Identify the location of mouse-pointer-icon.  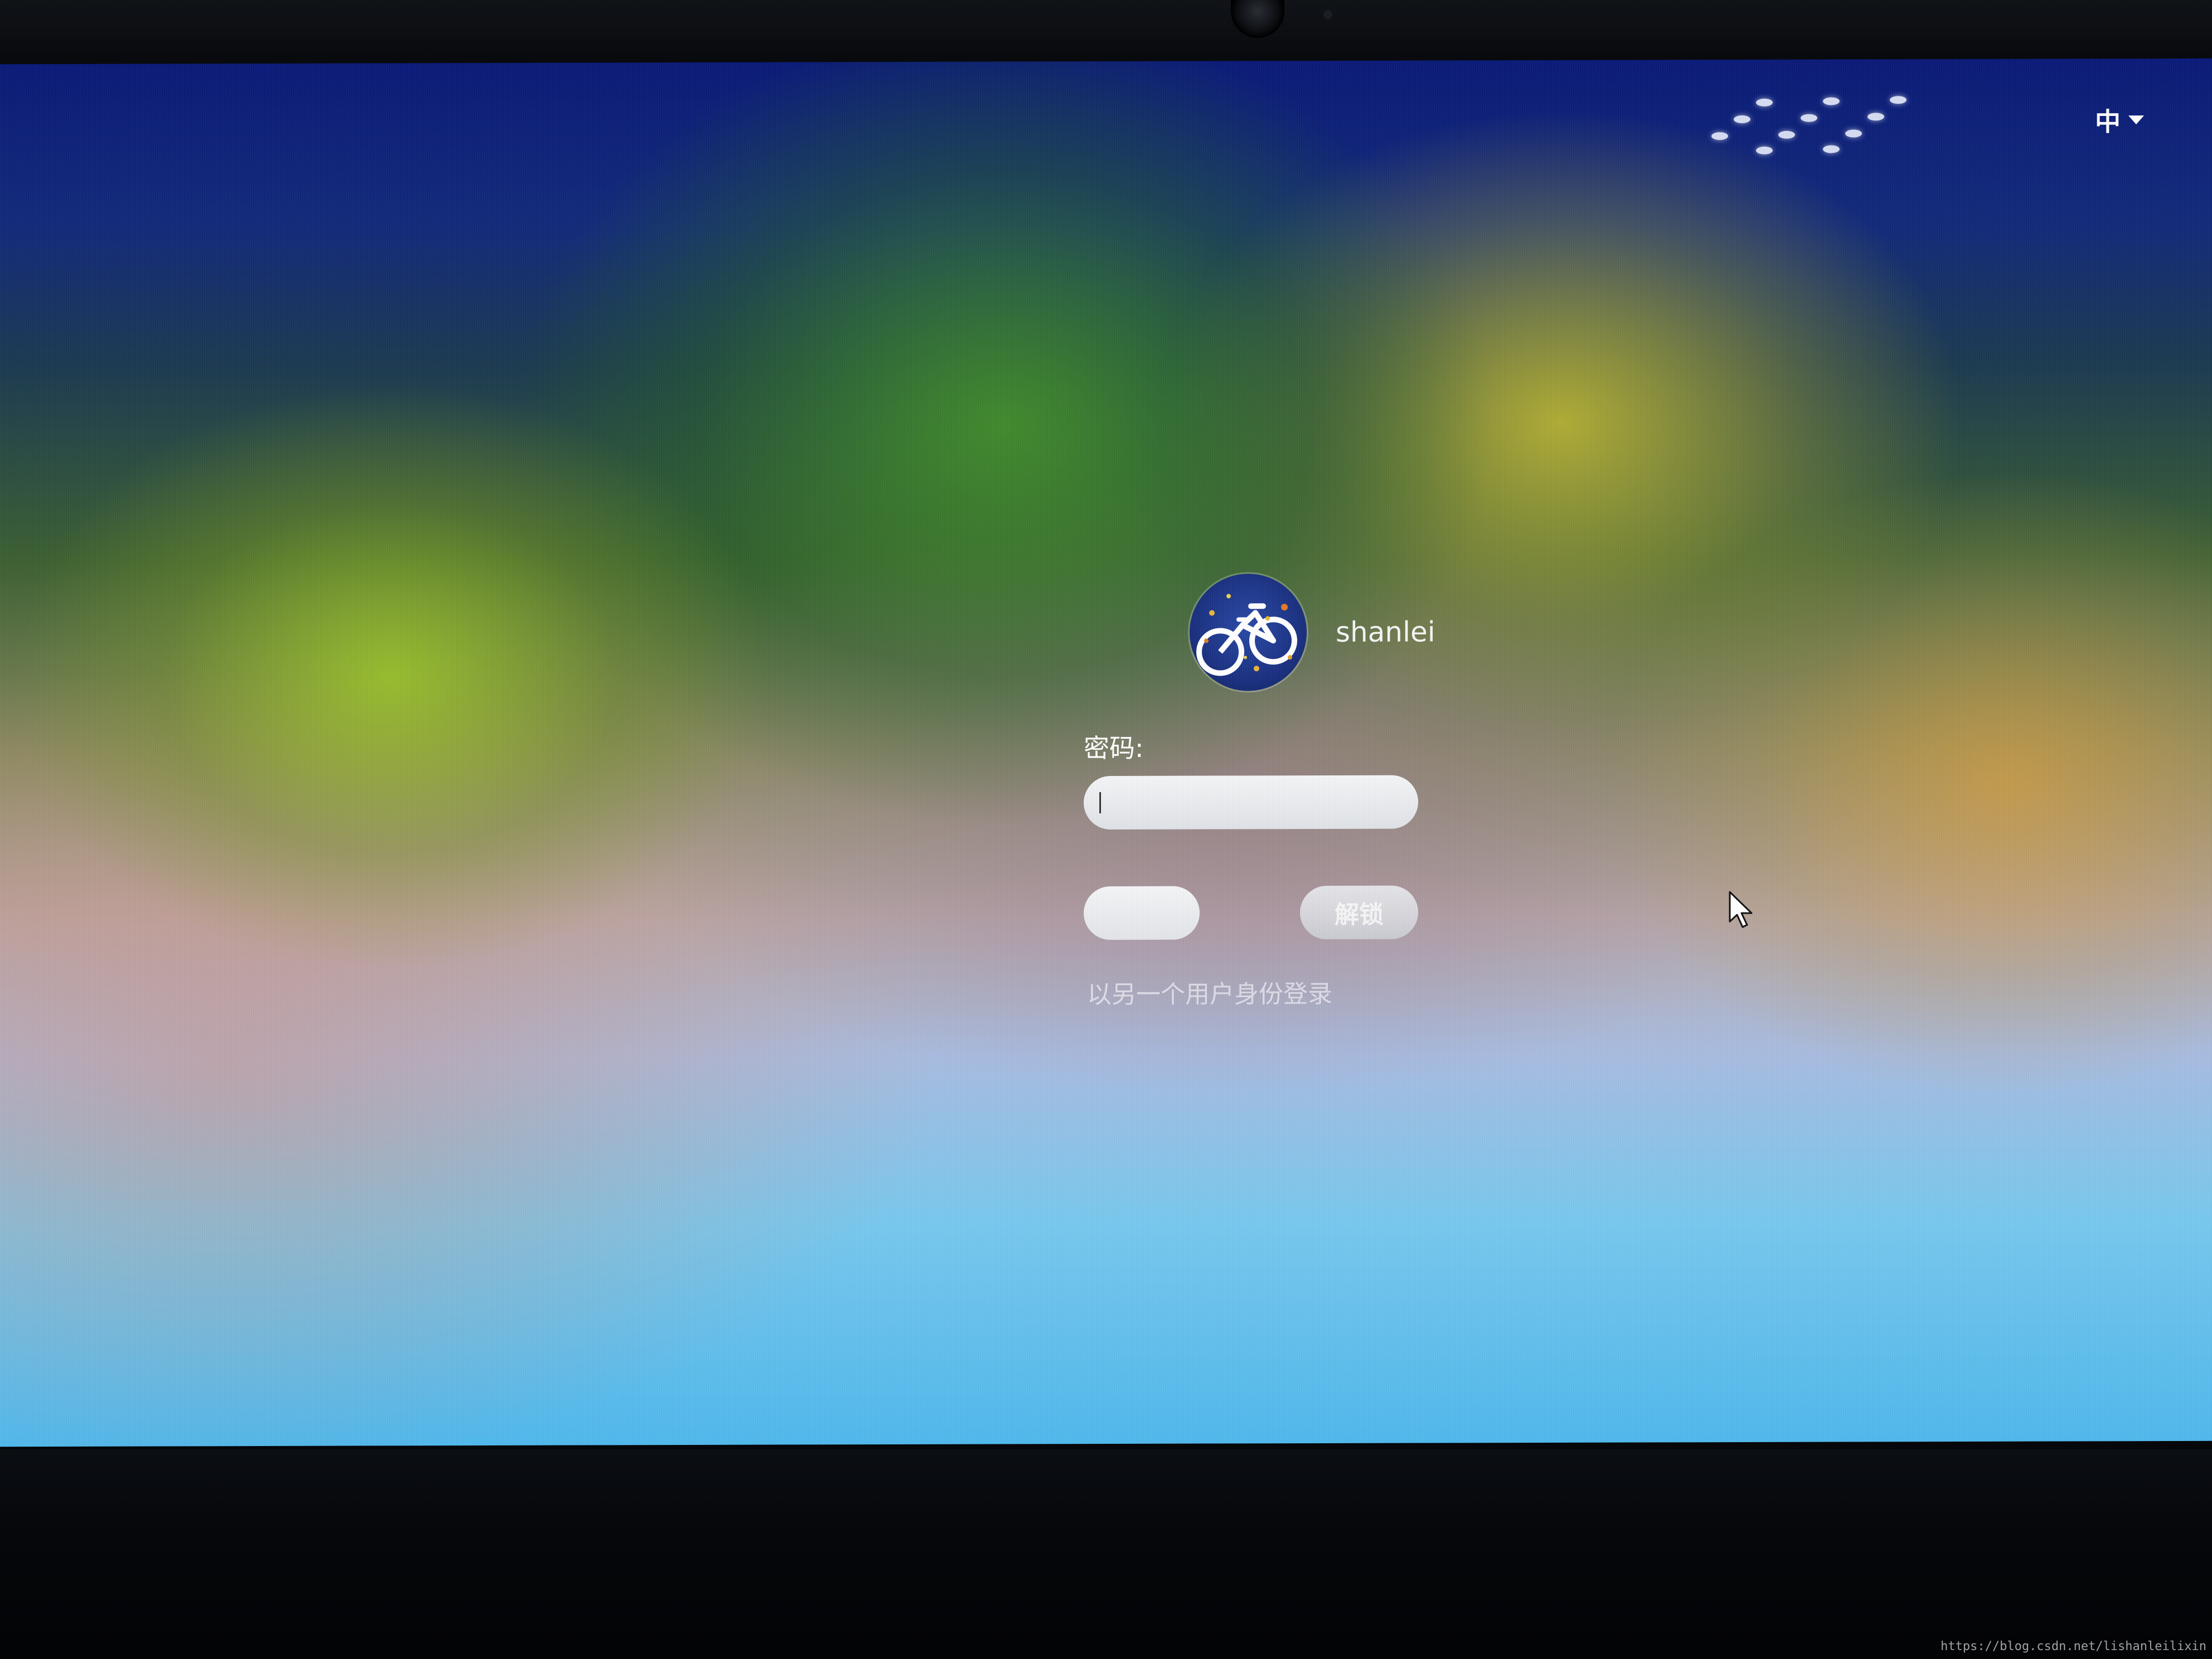
(1741, 909).